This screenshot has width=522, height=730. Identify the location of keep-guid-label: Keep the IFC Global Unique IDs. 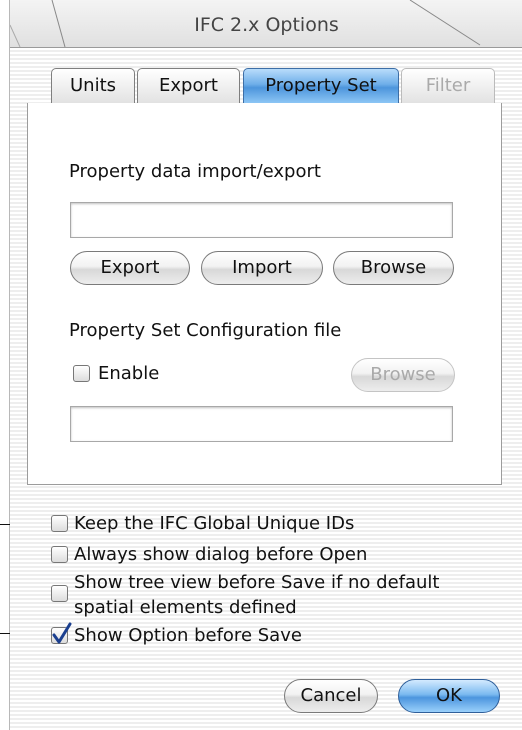
(214, 523).